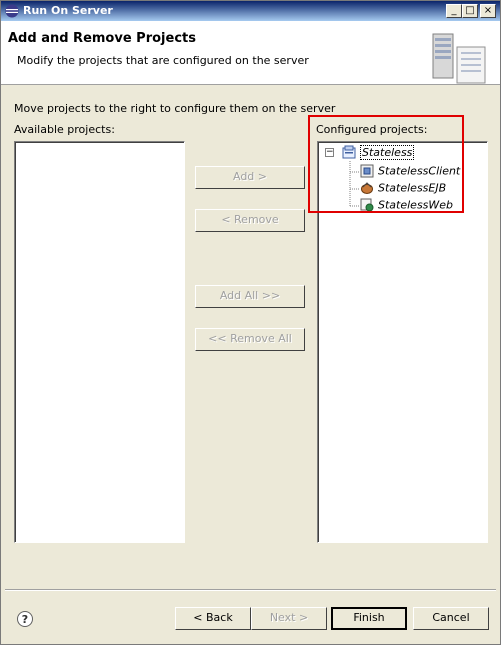 The width and height of the screenshot is (501, 645). I want to click on help-icon: ?, so click(25, 619).